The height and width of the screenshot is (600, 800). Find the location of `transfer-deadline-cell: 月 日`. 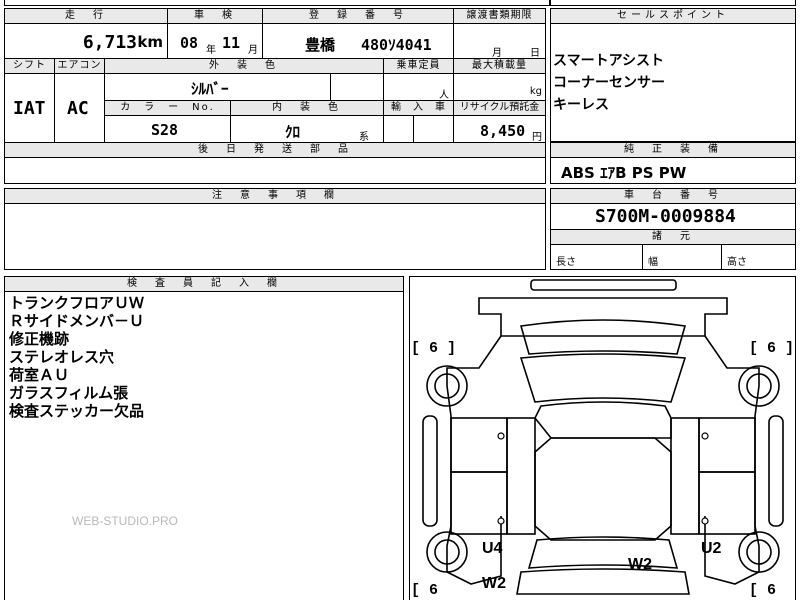

transfer-deadline-cell: 月 日 is located at coordinates (499, 41).